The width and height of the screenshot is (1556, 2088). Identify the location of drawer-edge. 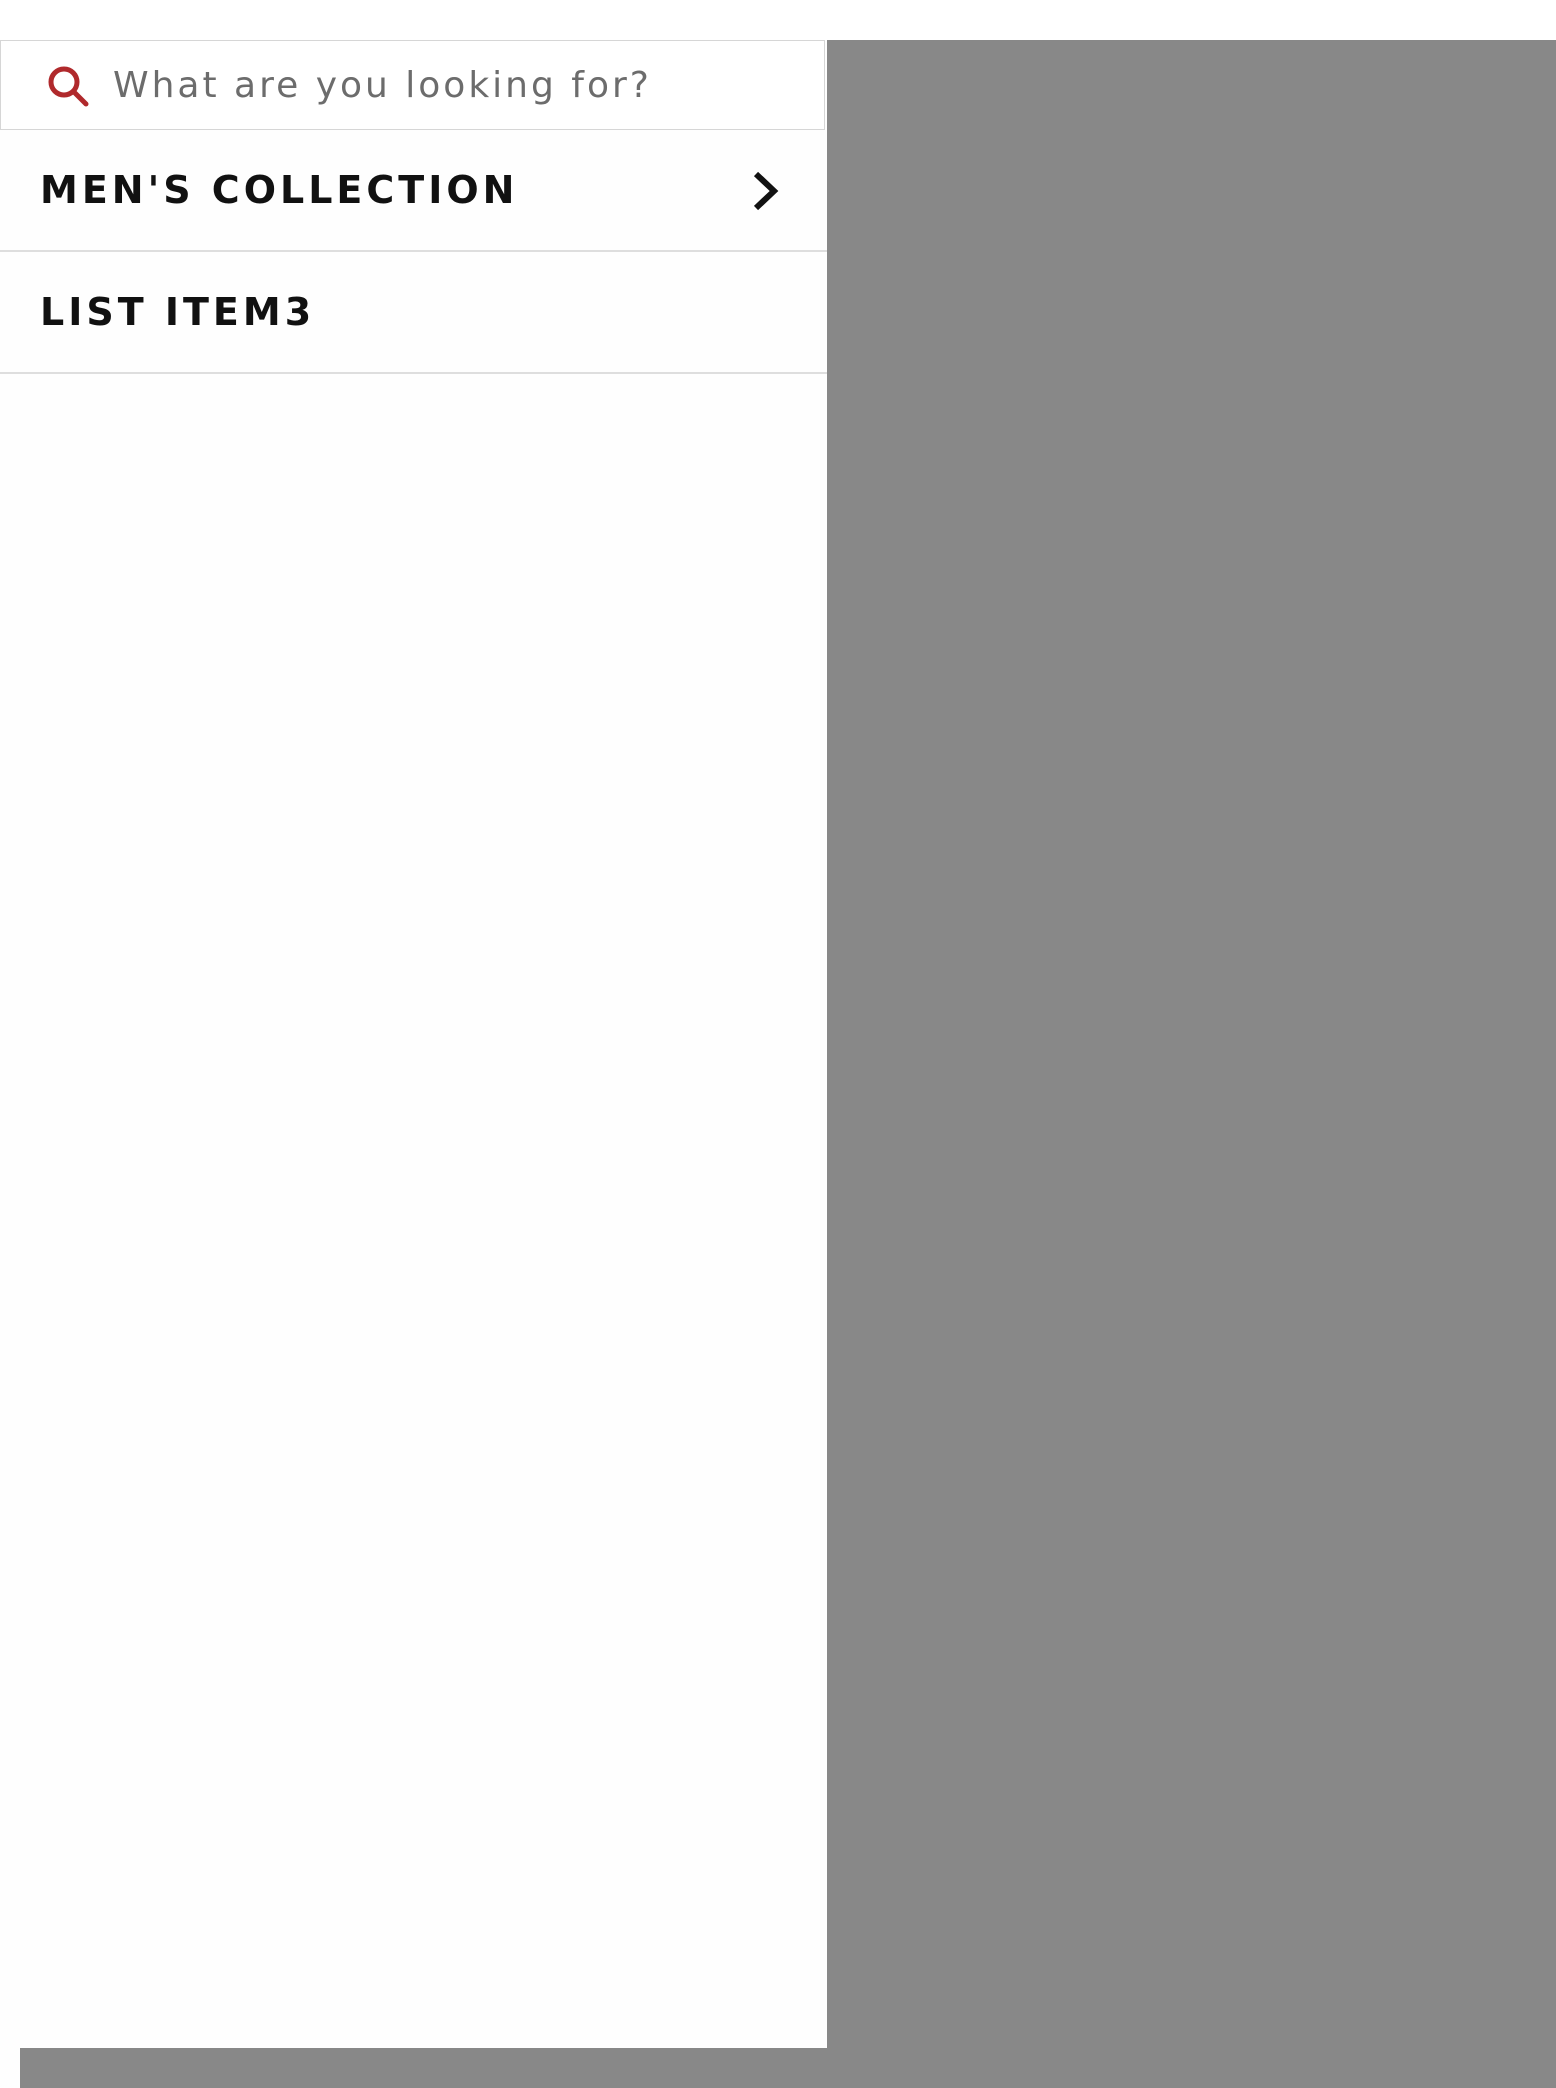
(10, 2068).